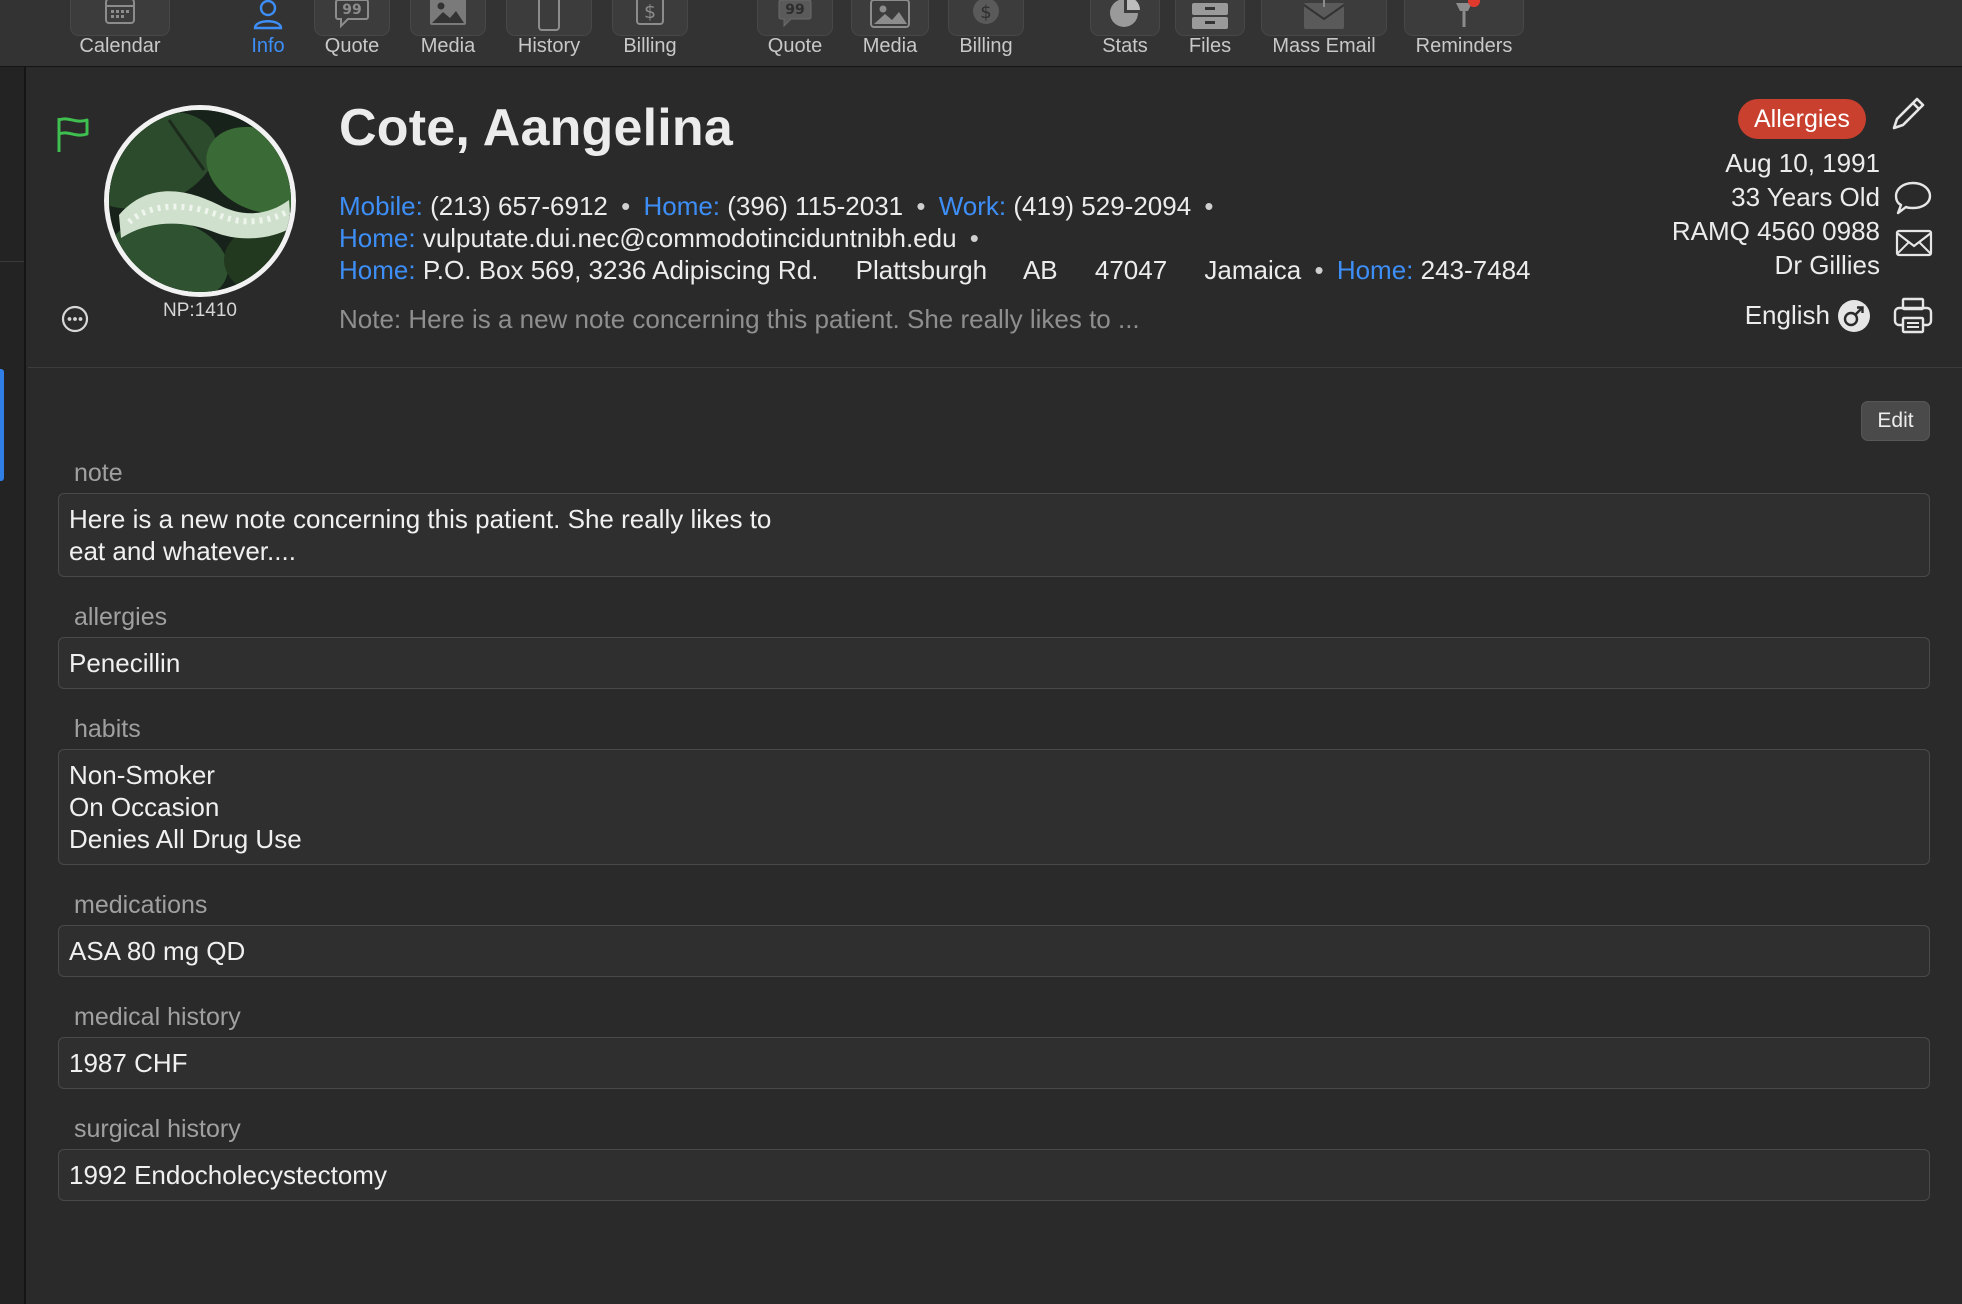 The width and height of the screenshot is (1962, 1304). Describe the element at coordinates (549, 46) in the screenshot. I see `toolbar-history-label: History` at that location.